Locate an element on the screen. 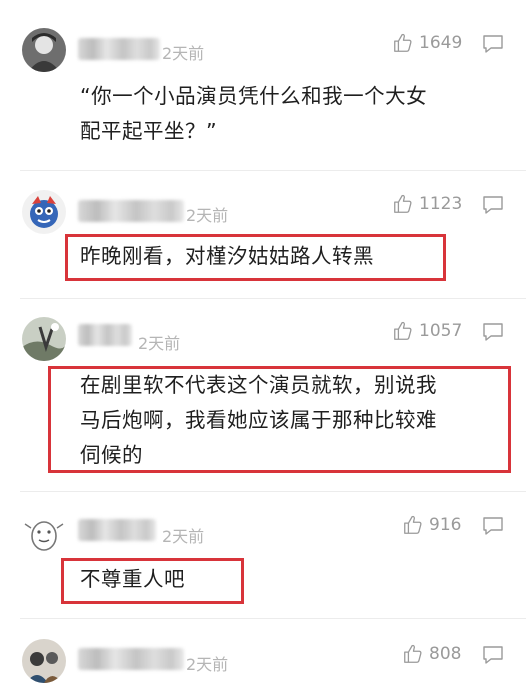  like-count: 1057 is located at coordinates (441, 331).